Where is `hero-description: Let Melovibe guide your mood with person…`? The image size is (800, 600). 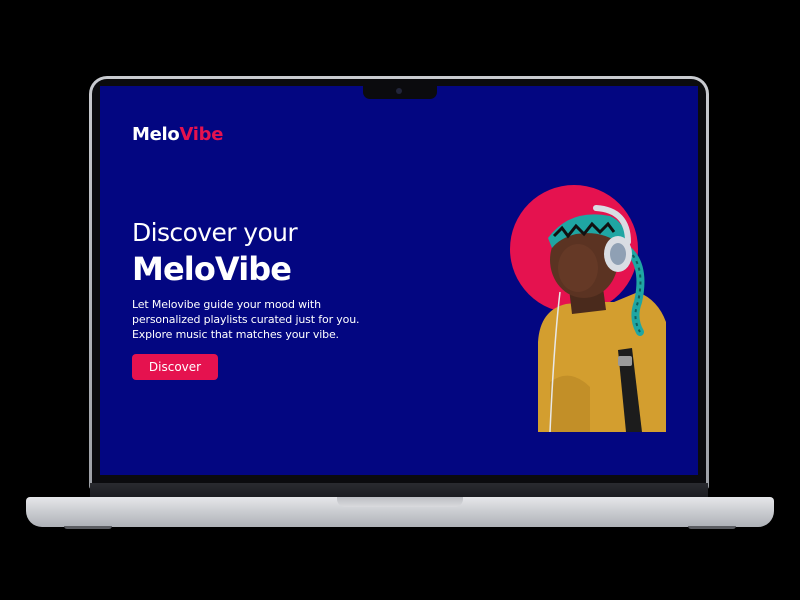 hero-description: Let Melovibe guide your mood with person… is located at coordinates (262, 319).